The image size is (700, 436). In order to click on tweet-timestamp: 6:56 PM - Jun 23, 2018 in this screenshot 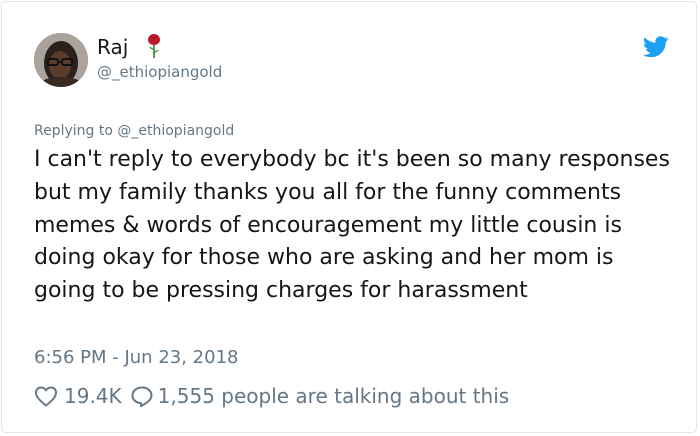, I will do `click(136, 358)`.